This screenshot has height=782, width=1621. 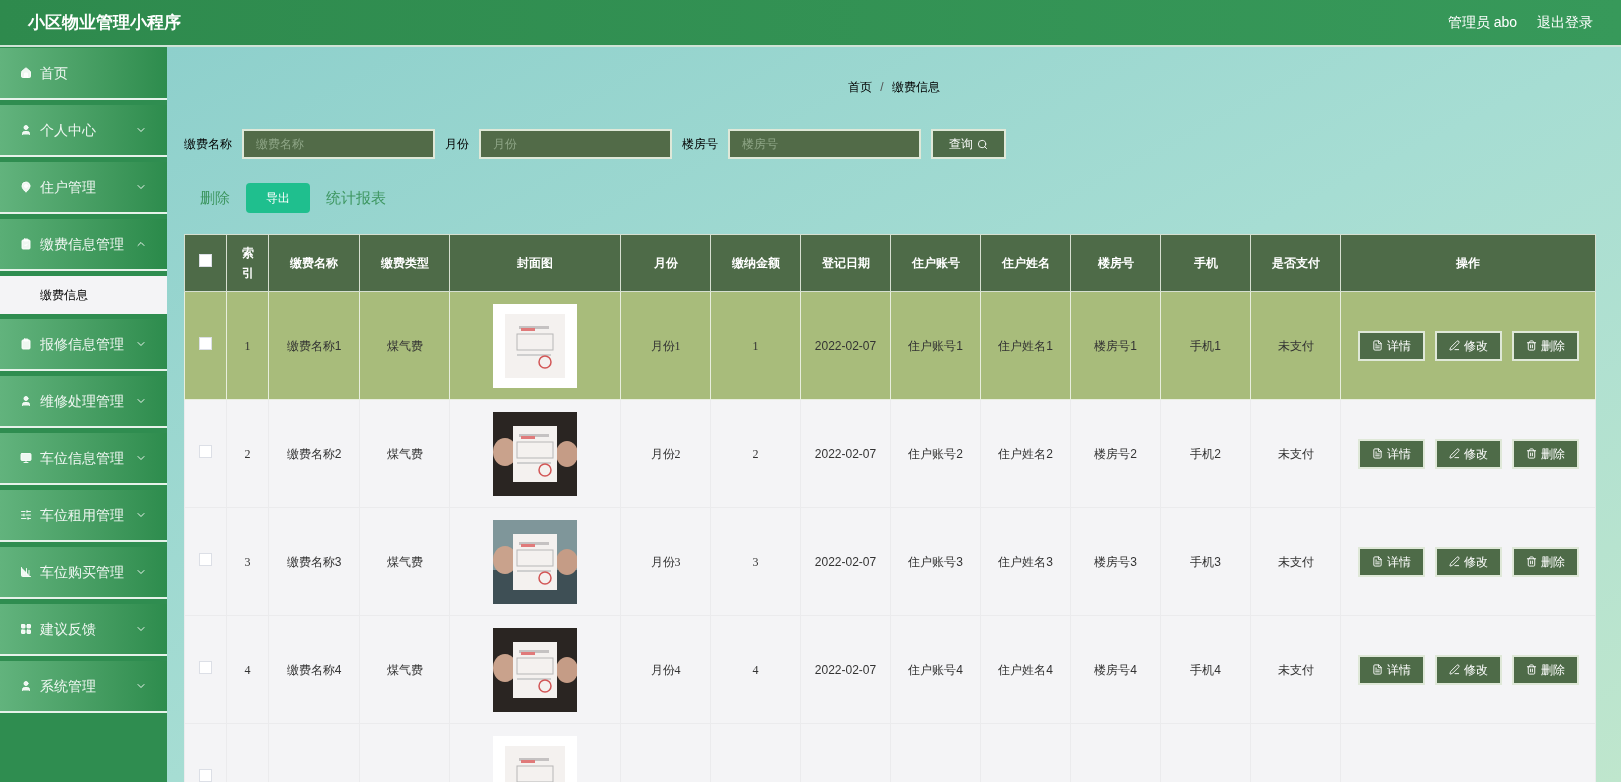 What do you see at coordinates (1565, 22) in the screenshot?
I see `logout-link: 退出登录` at bounding box center [1565, 22].